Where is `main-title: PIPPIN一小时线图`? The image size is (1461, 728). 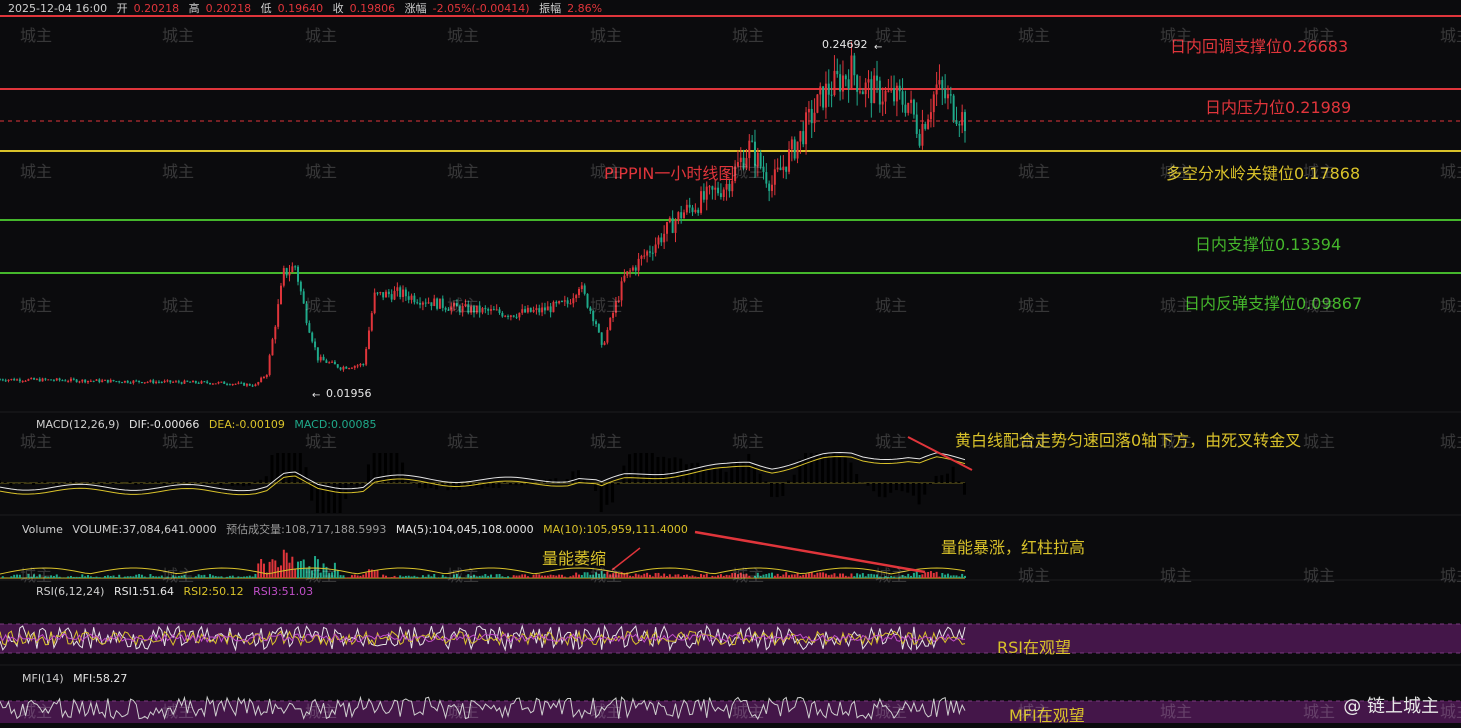 main-title: PIPPIN一小时线图 is located at coordinates (669, 173).